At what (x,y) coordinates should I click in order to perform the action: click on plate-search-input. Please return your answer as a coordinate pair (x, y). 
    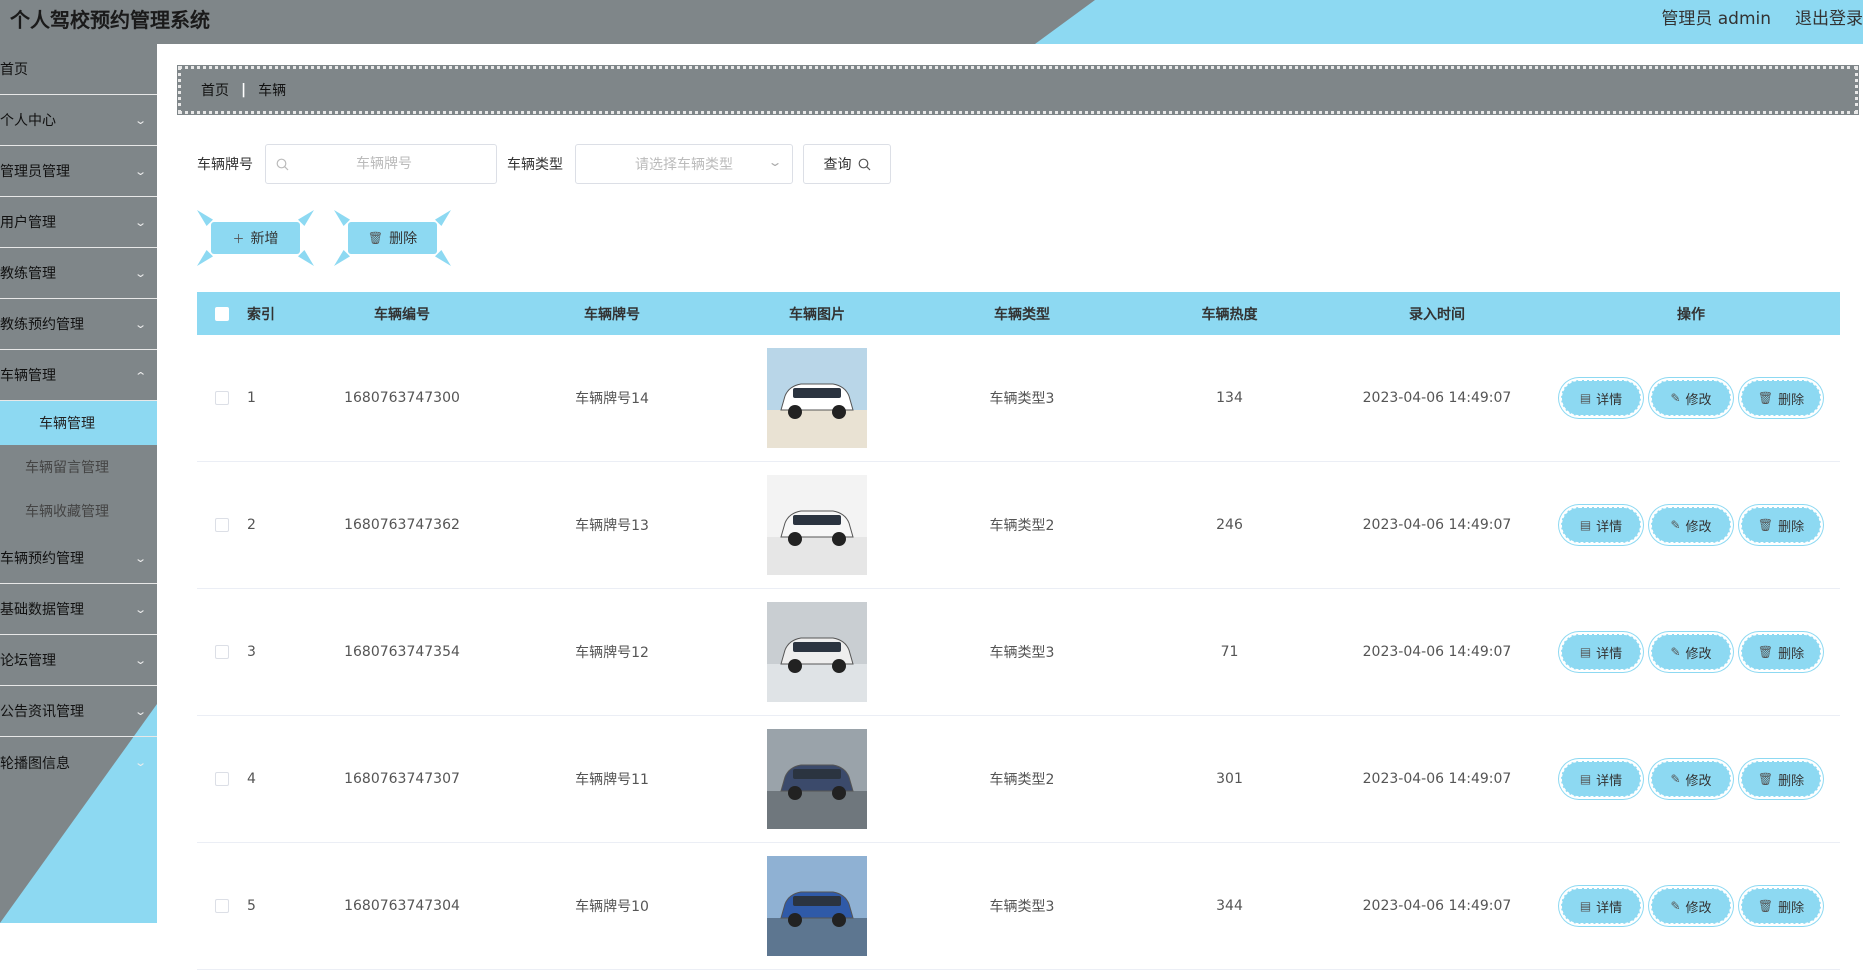
    Looking at the image, I should click on (384, 164).